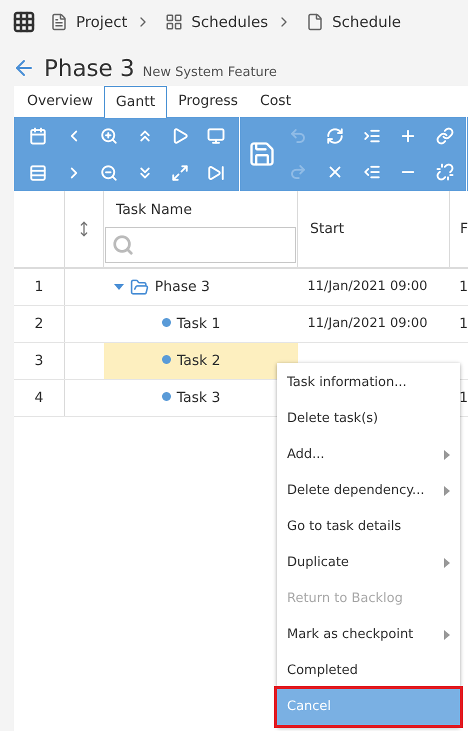  I want to click on task-name: Task 1, so click(198, 324).